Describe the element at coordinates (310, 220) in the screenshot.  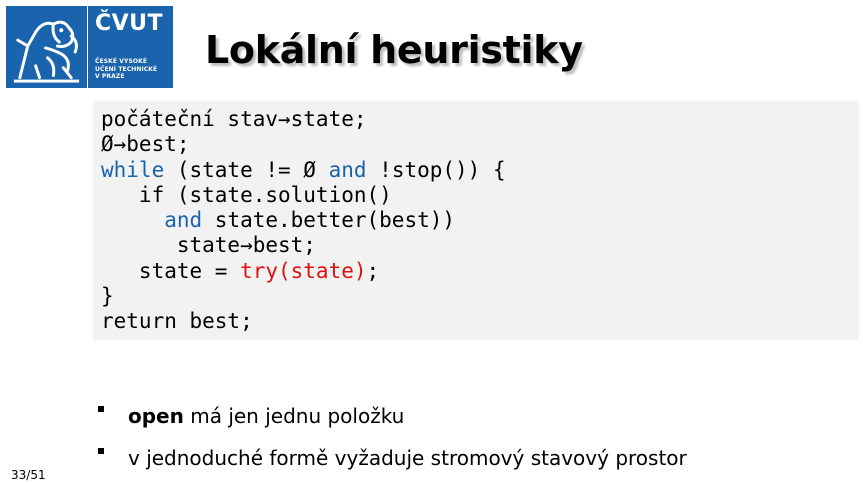
I see `code-line: and state.better(best))` at that location.